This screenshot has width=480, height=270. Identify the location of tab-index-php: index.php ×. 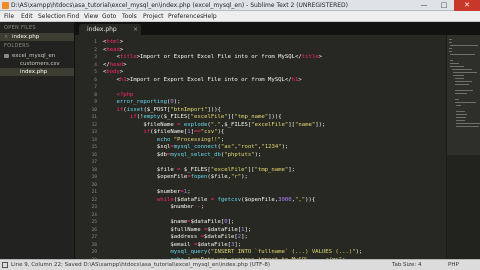
(110, 29).